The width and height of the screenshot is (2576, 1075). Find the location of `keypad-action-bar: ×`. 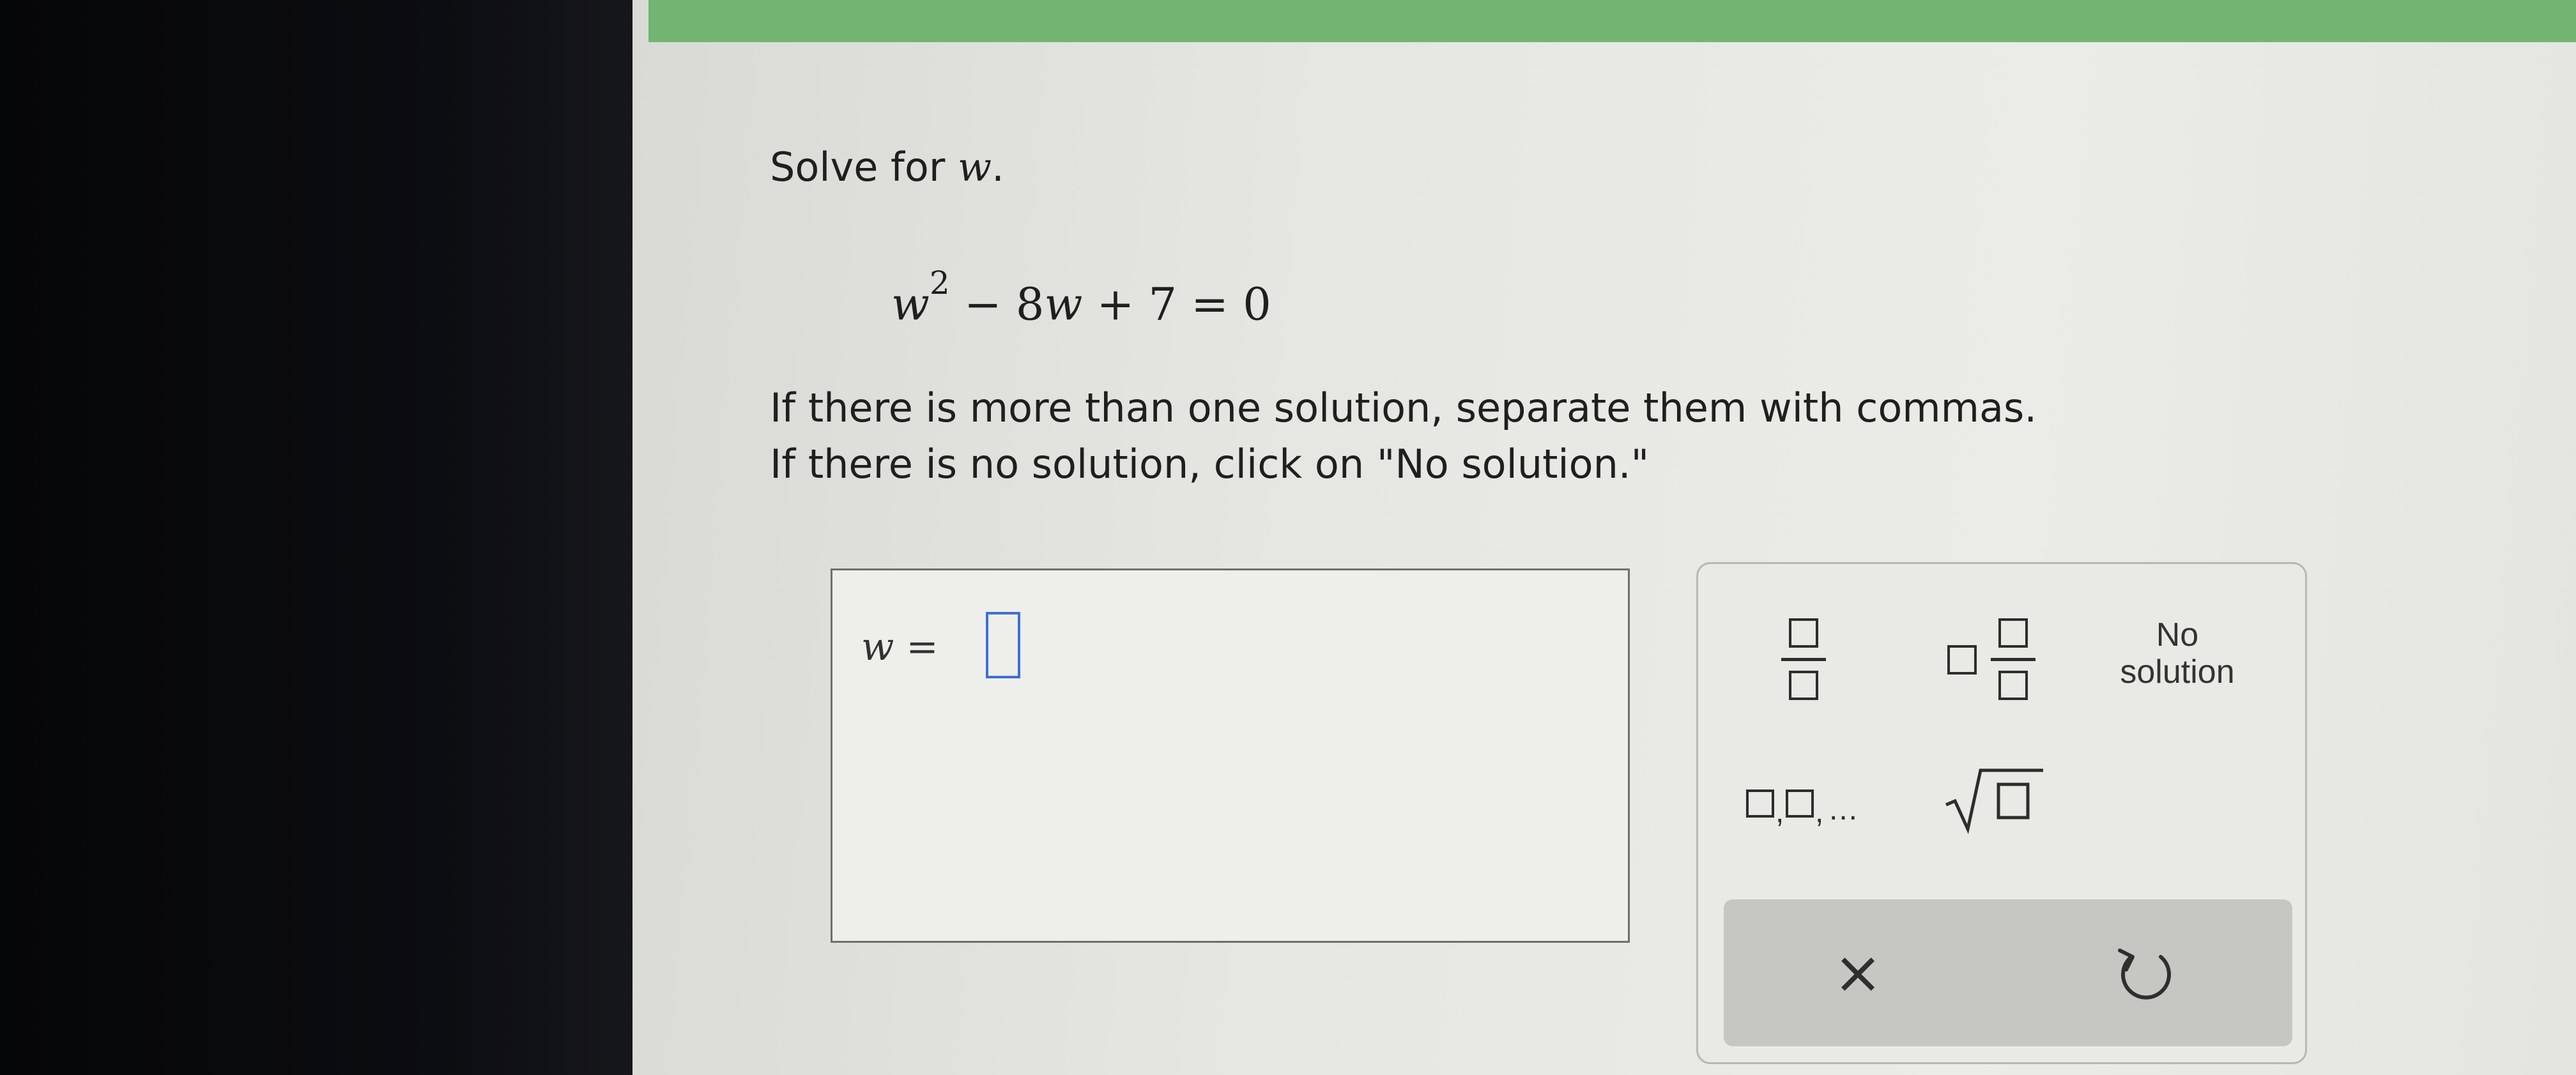

keypad-action-bar: × is located at coordinates (2008, 972).